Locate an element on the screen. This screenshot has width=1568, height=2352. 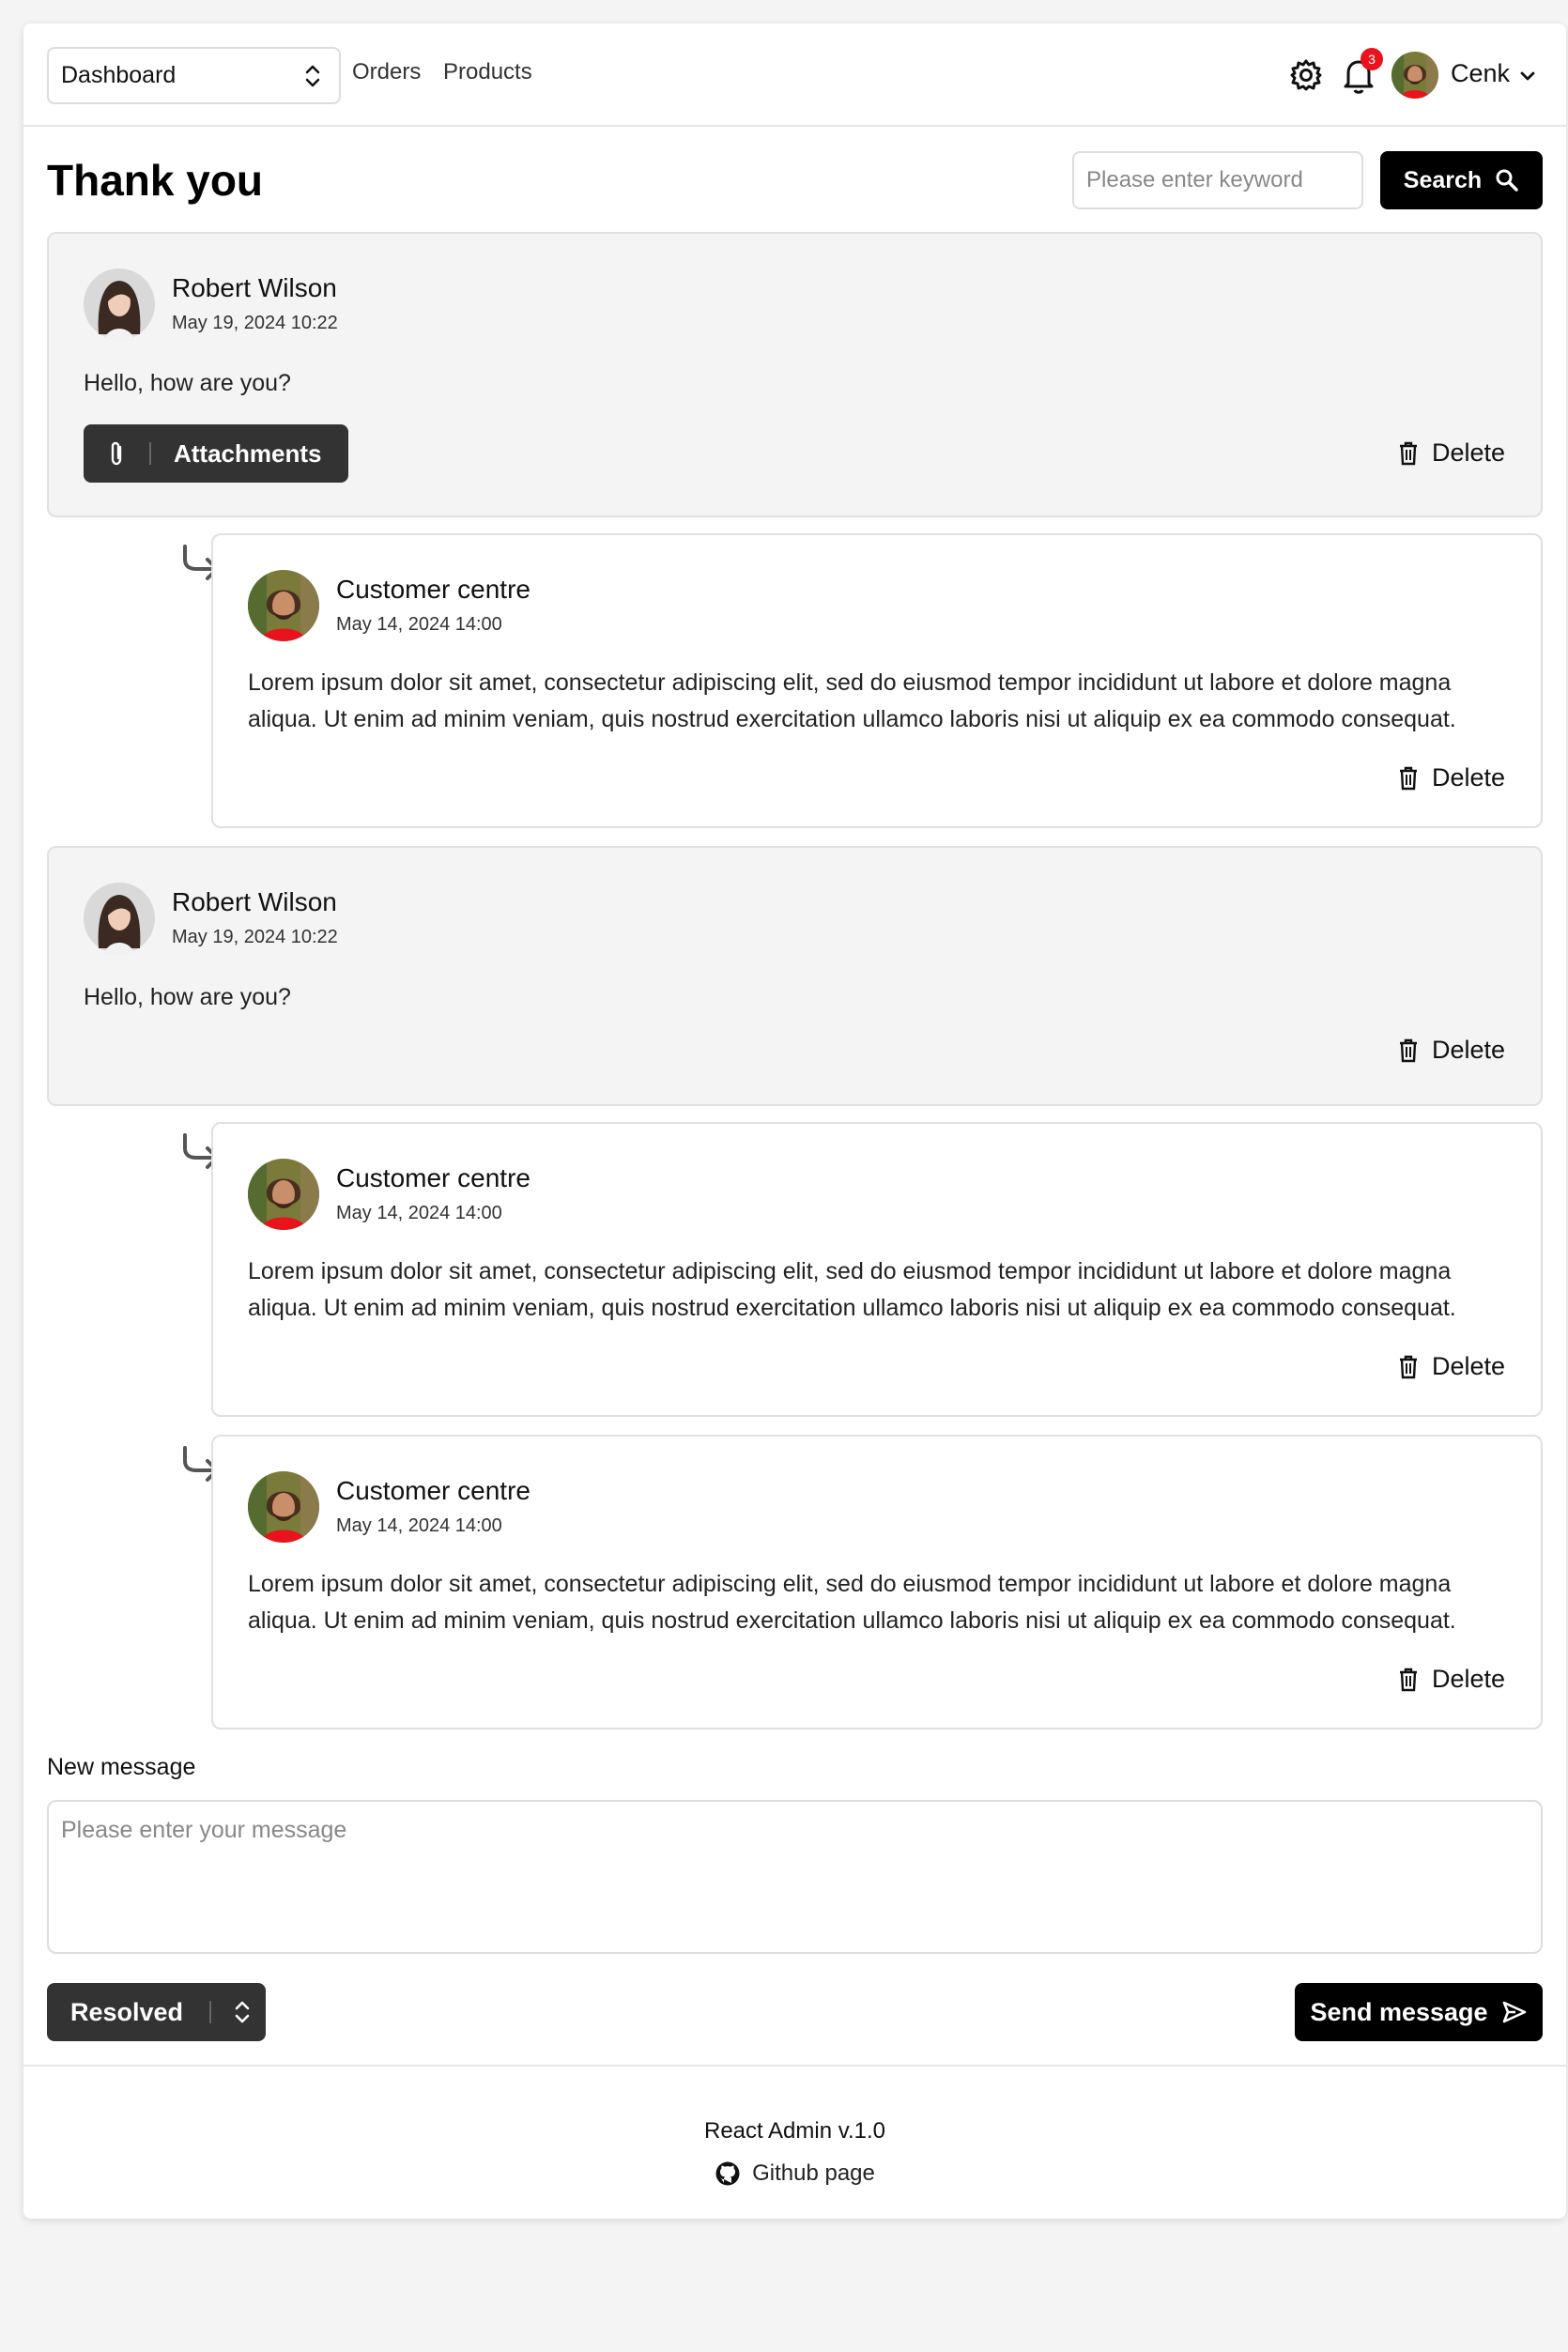
nav-products: Products is located at coordinates (488, 72).